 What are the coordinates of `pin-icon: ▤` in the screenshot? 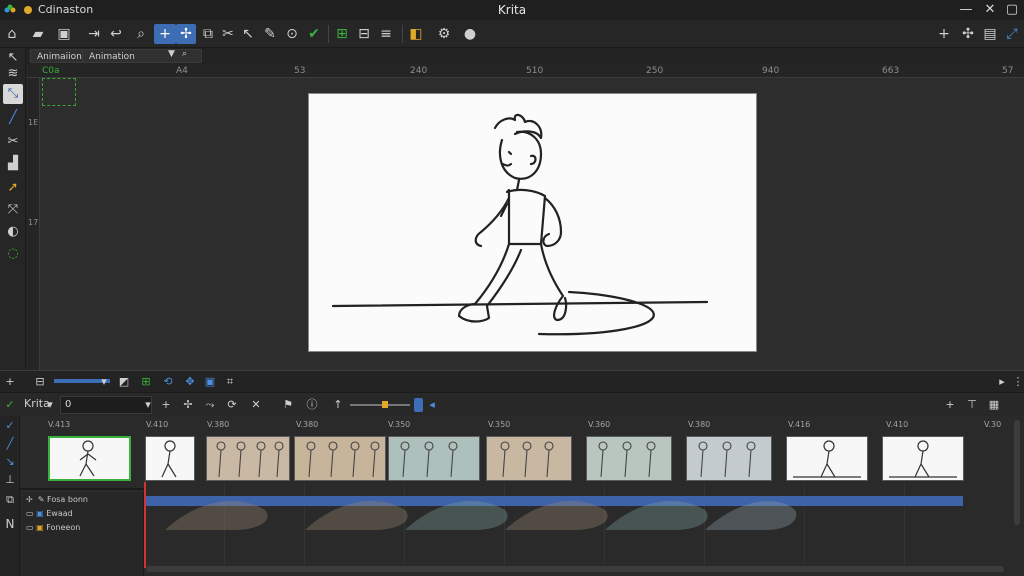 It's located at (990, 34).